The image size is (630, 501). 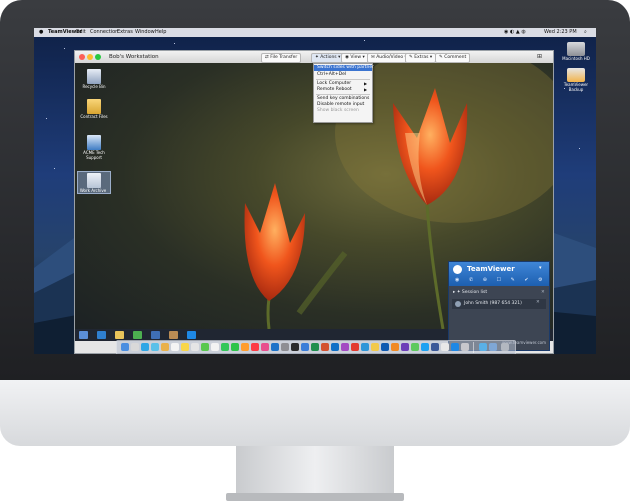 I want to click on extras-button: ✎ Extras ▾, so click(x=421, y=58).